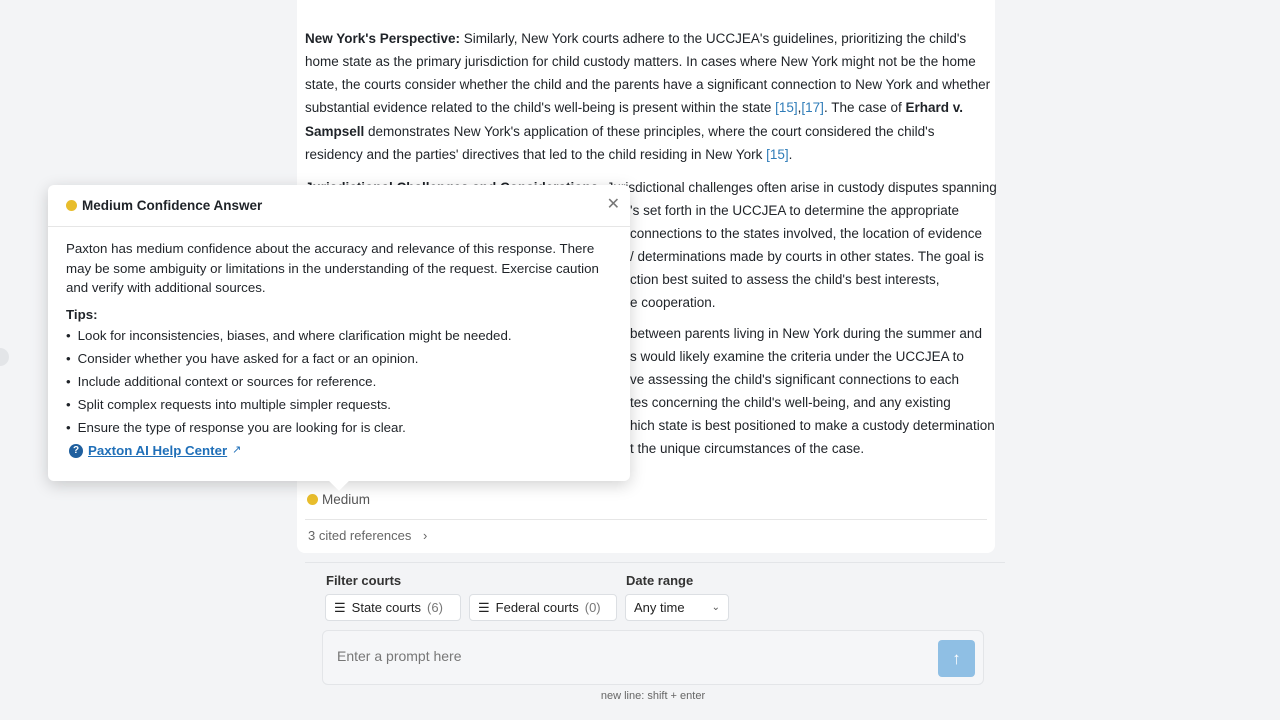  I want to click on chevron-right-icon: ›, so click(425, 535).